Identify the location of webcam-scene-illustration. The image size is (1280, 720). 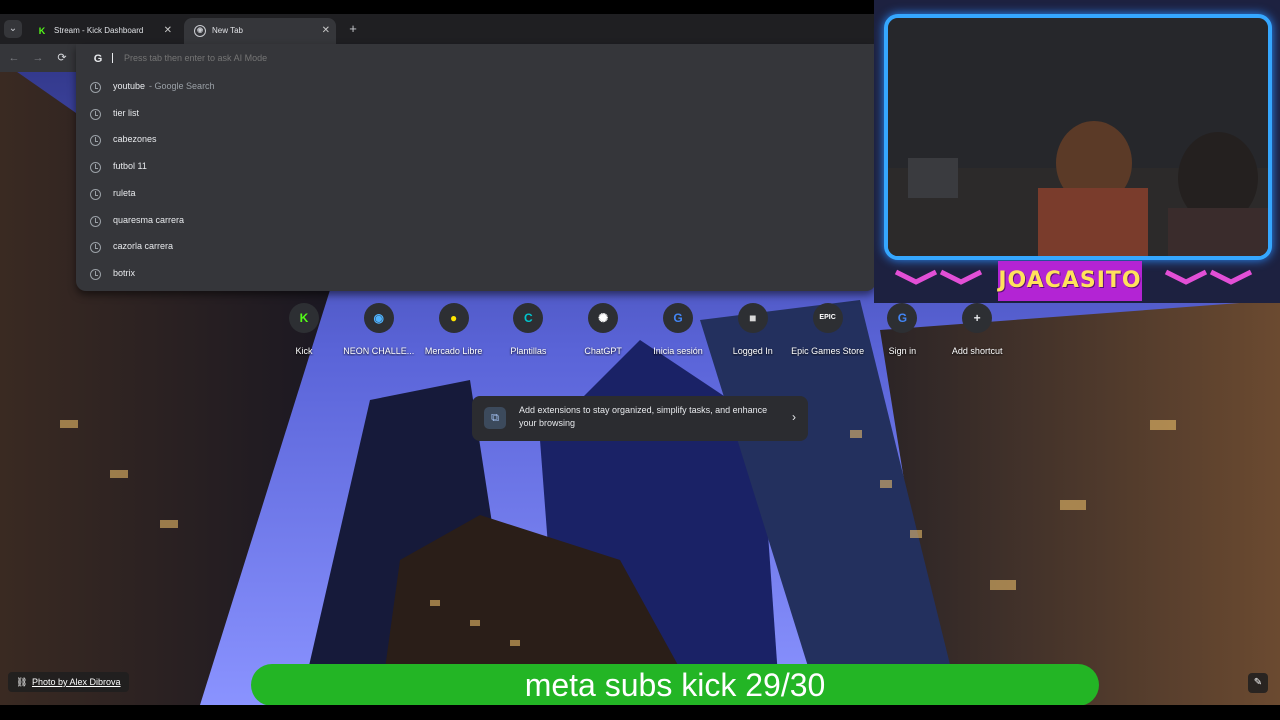
(1078, 137).